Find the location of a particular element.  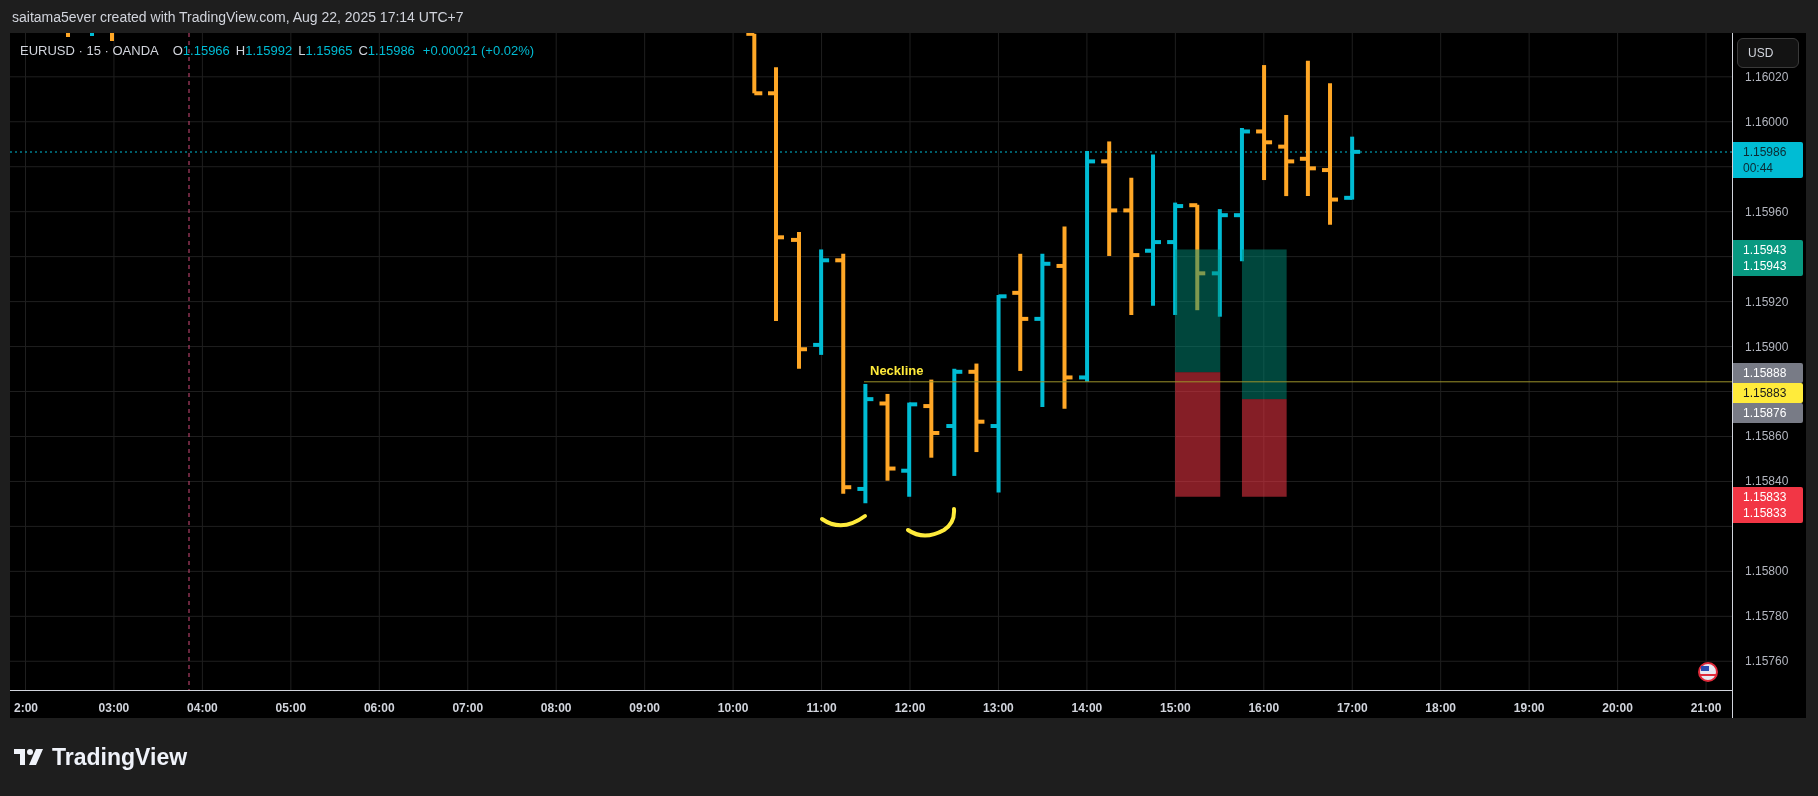

ohlc-label: C is located at coordinates (363, 50).